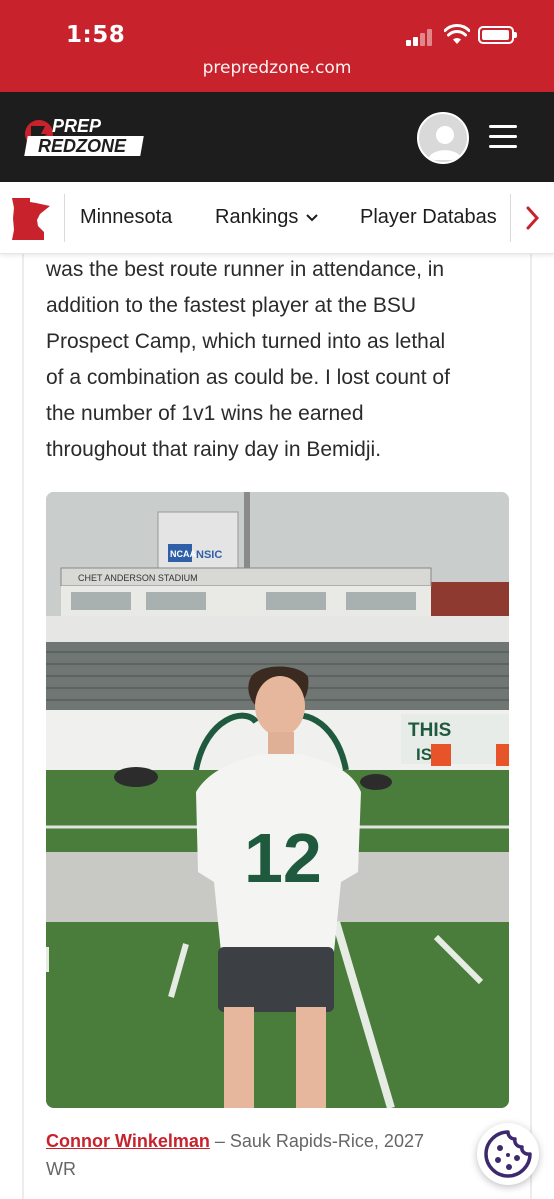 This screenshot has height=1199, width=554. Describe the element at coordinates (257, 217) in the screenshot. I see `nav-item-label: Rankings` at that location.